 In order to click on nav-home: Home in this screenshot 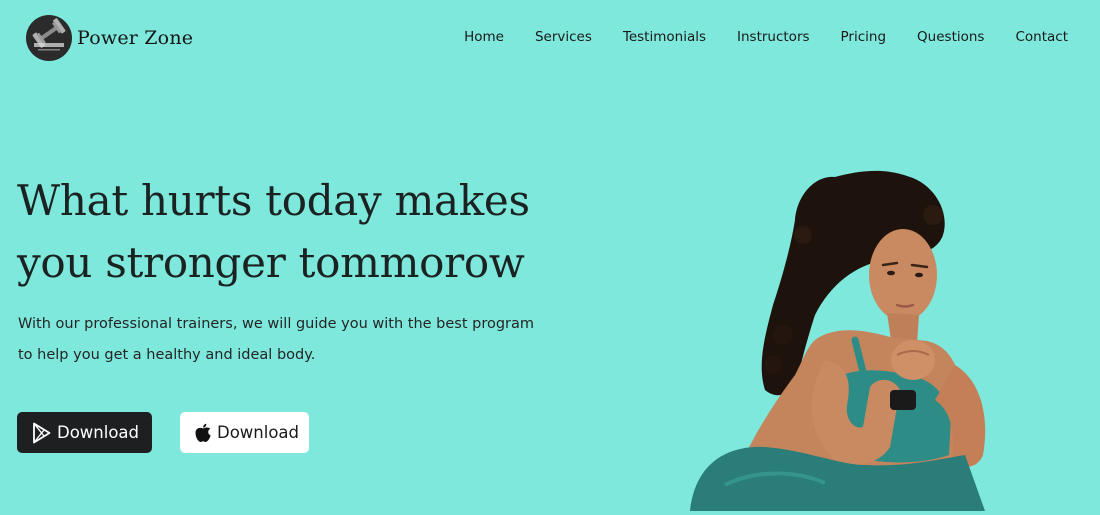, I will do `click(484, 37)`.